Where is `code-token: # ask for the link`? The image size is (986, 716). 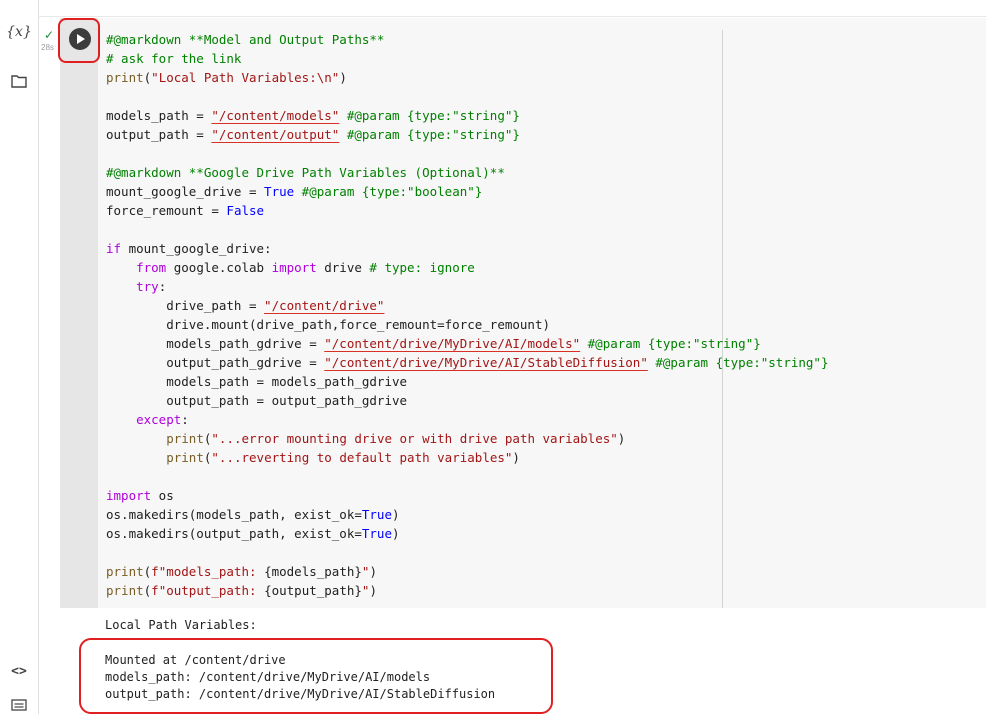 code-token: # ask for the link is located at coordinates (174, 58).